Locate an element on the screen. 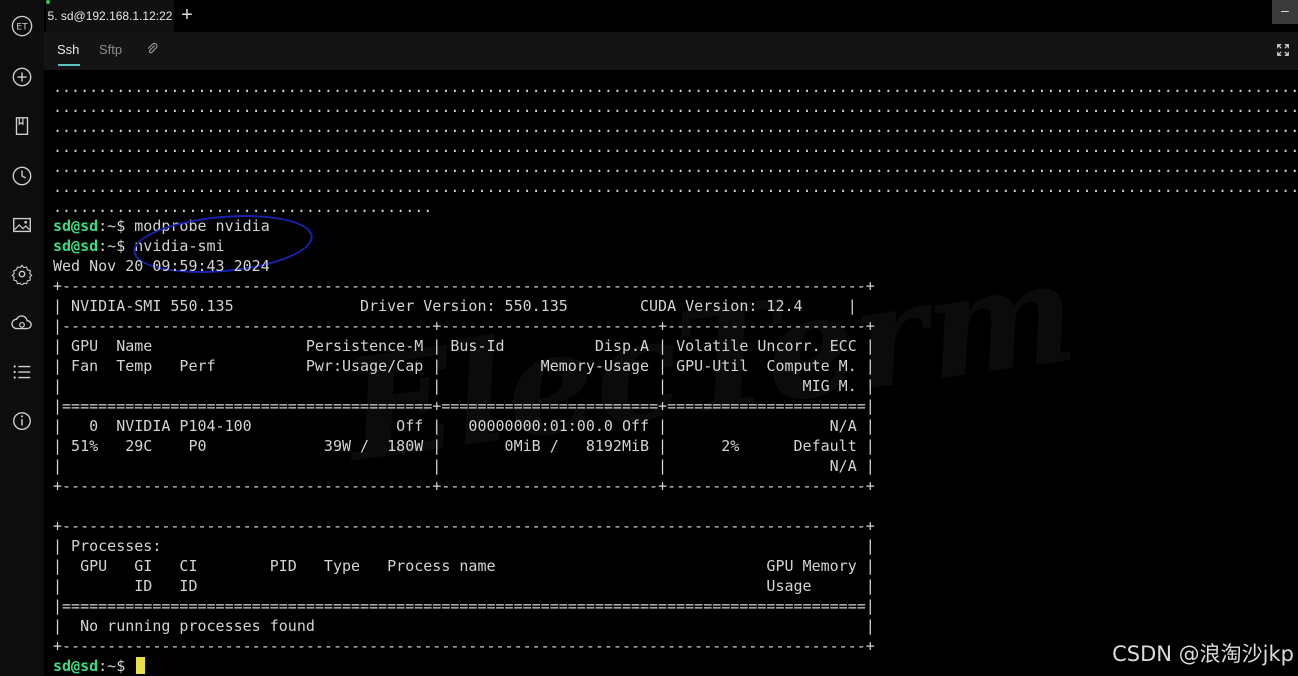 This screenshot has height=676, width=1298. fullscreen-icon is located at coordinates (1283, 50).